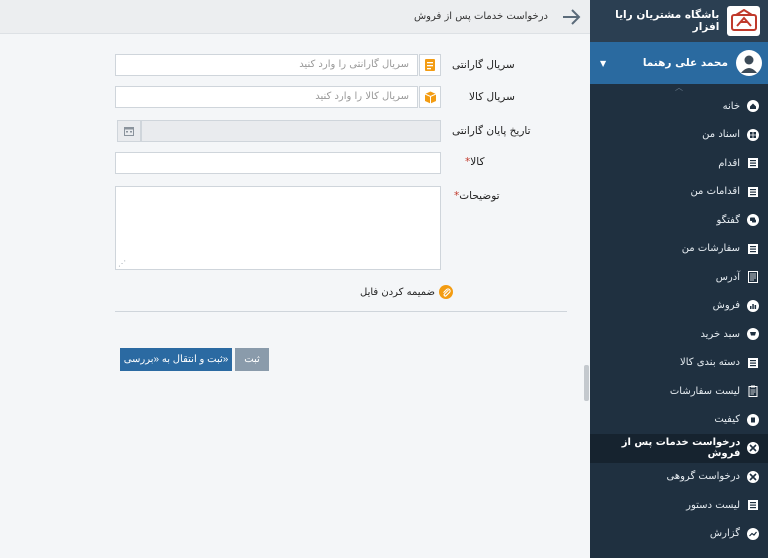 Image resolution: width=768 pixels, height=558 pixels. I want to click on user-bar: محمد علی رهنما ▼, so click(679, 63).